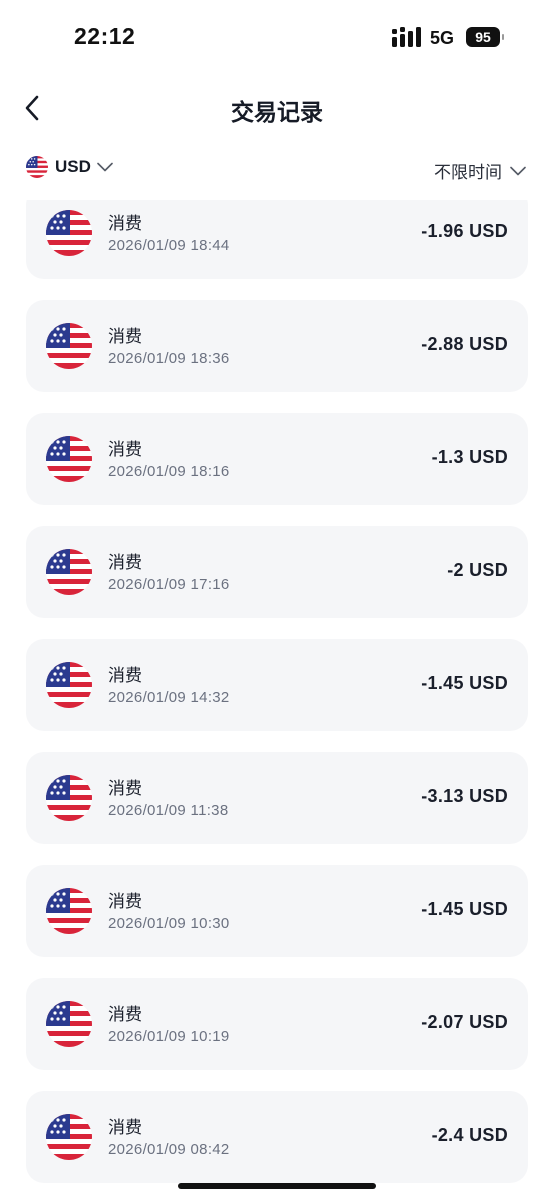 The width and height of the screenshot is (554, 1200). I want to click on transaction-amount: -1.96 USD, so click(464, 231).